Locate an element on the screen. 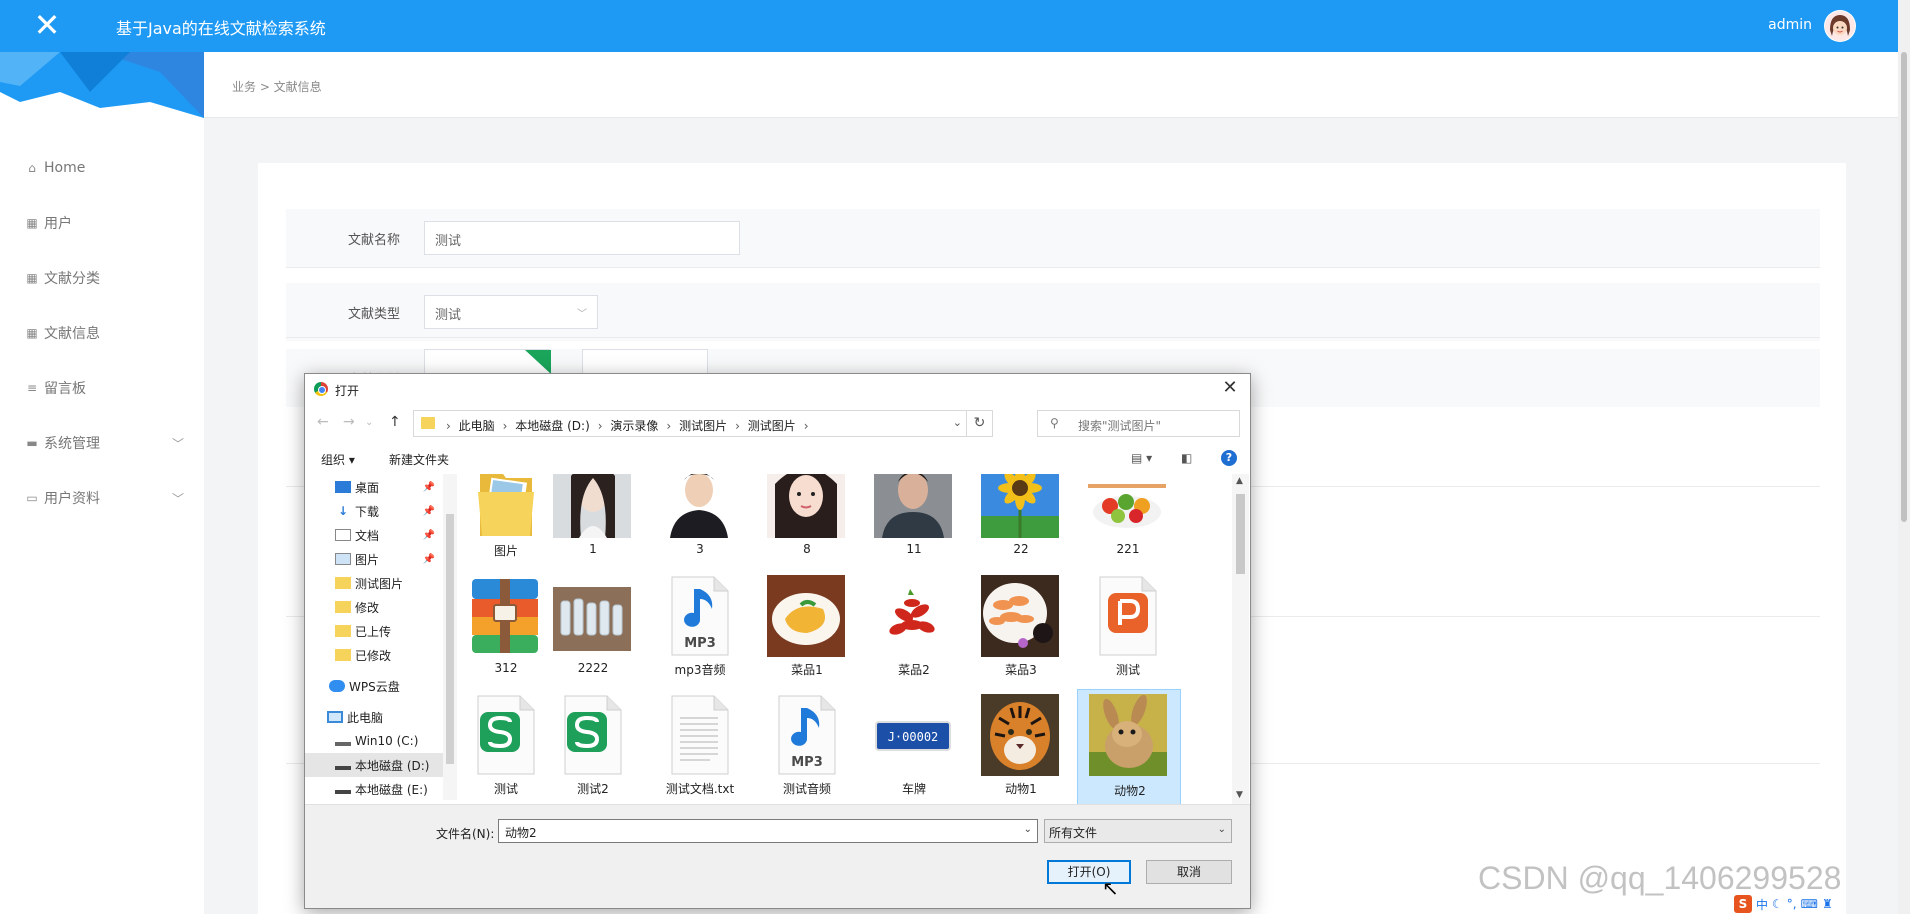  nav-item-wps-cloud: WPS云盘 is located at coordinates (374, 686).